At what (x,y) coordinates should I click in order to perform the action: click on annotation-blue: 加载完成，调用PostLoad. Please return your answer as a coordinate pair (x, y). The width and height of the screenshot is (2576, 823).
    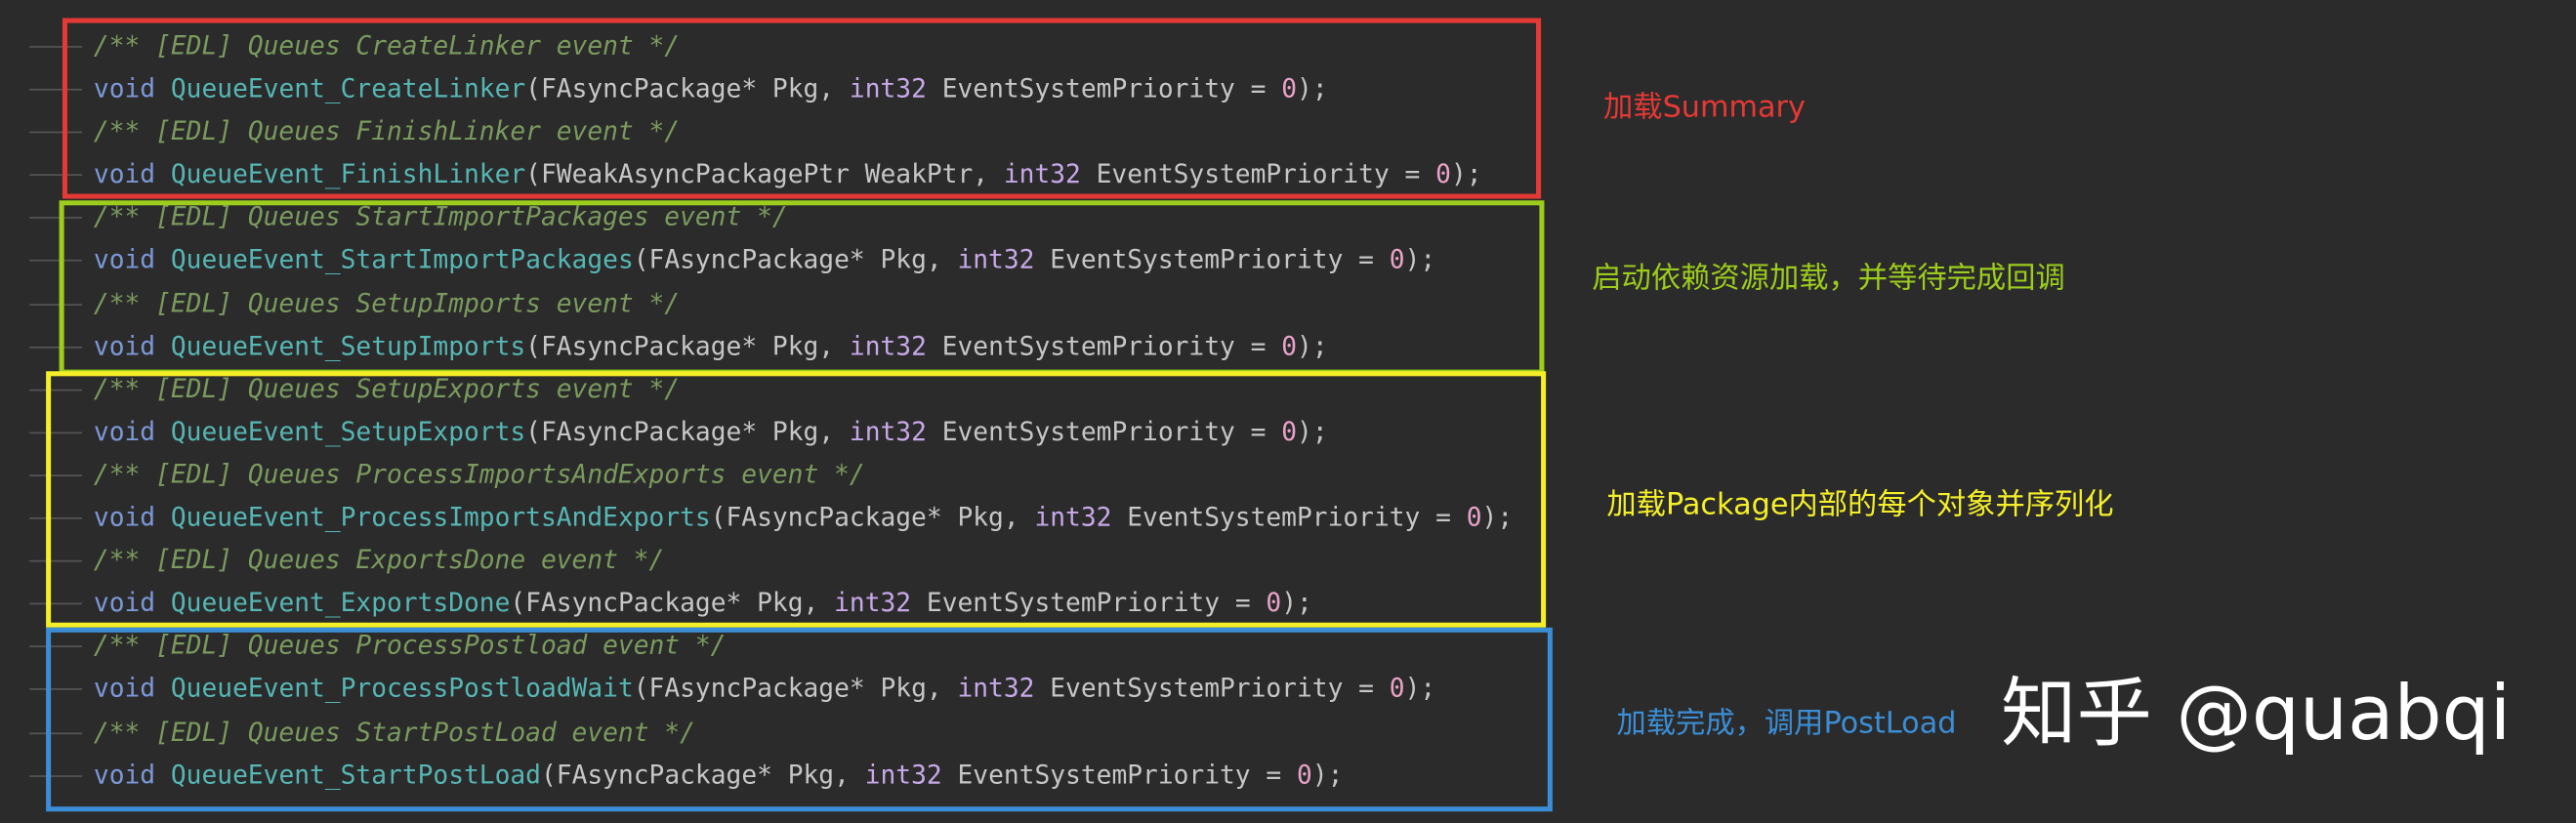
    Looking at the image, I should click on (1786, 724).